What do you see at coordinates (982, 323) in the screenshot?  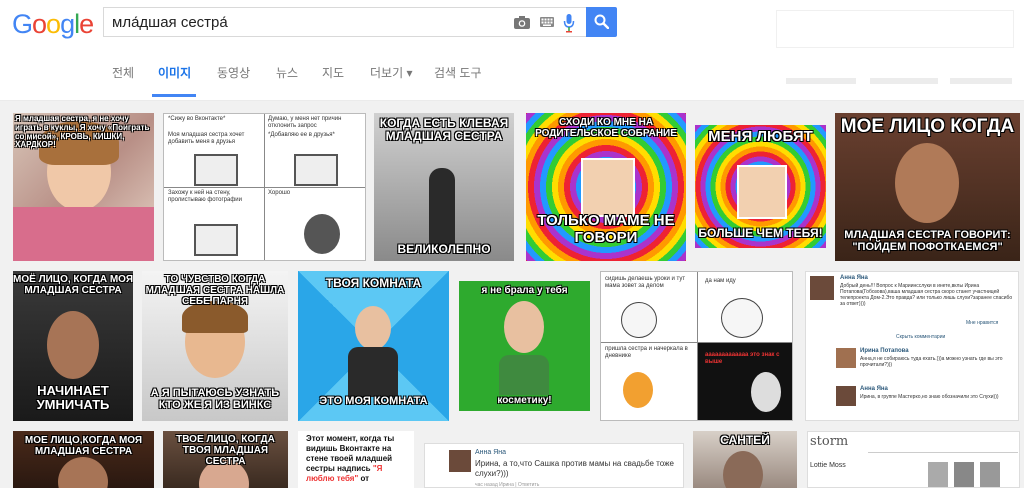 I see `like-link: Мне нравится` at bounding box center [982, 323].